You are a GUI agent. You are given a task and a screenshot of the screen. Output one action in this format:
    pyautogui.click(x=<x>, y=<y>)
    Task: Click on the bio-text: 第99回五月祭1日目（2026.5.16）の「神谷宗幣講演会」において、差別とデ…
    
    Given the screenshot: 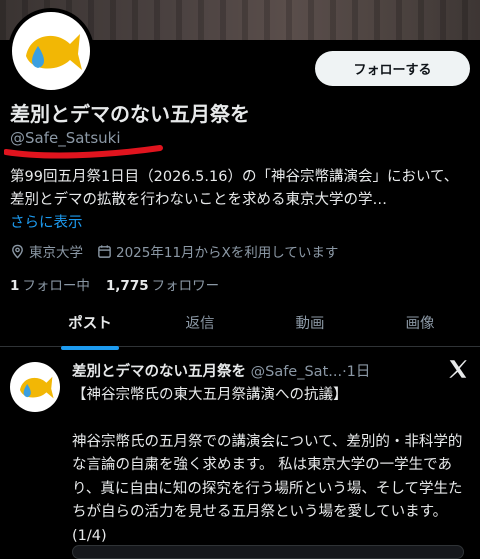 What is the action you would take?
    pyautogui.click(x=234, y=188)
    